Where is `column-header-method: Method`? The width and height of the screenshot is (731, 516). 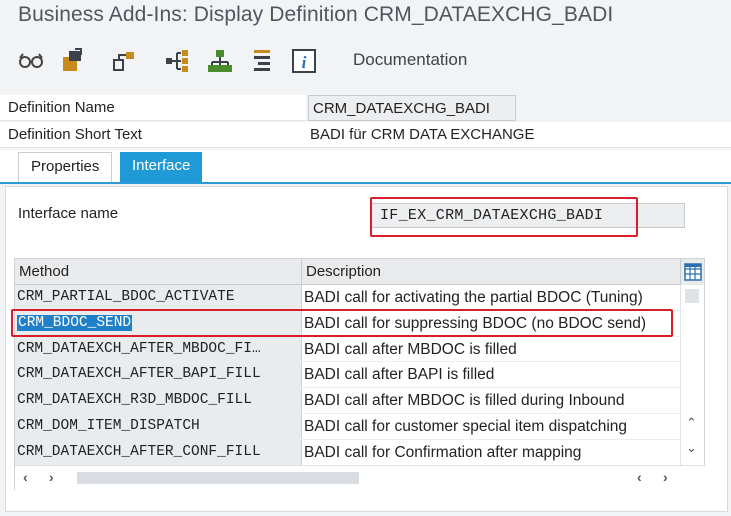
column-header-method: Method is located at coordinates (158, 272).